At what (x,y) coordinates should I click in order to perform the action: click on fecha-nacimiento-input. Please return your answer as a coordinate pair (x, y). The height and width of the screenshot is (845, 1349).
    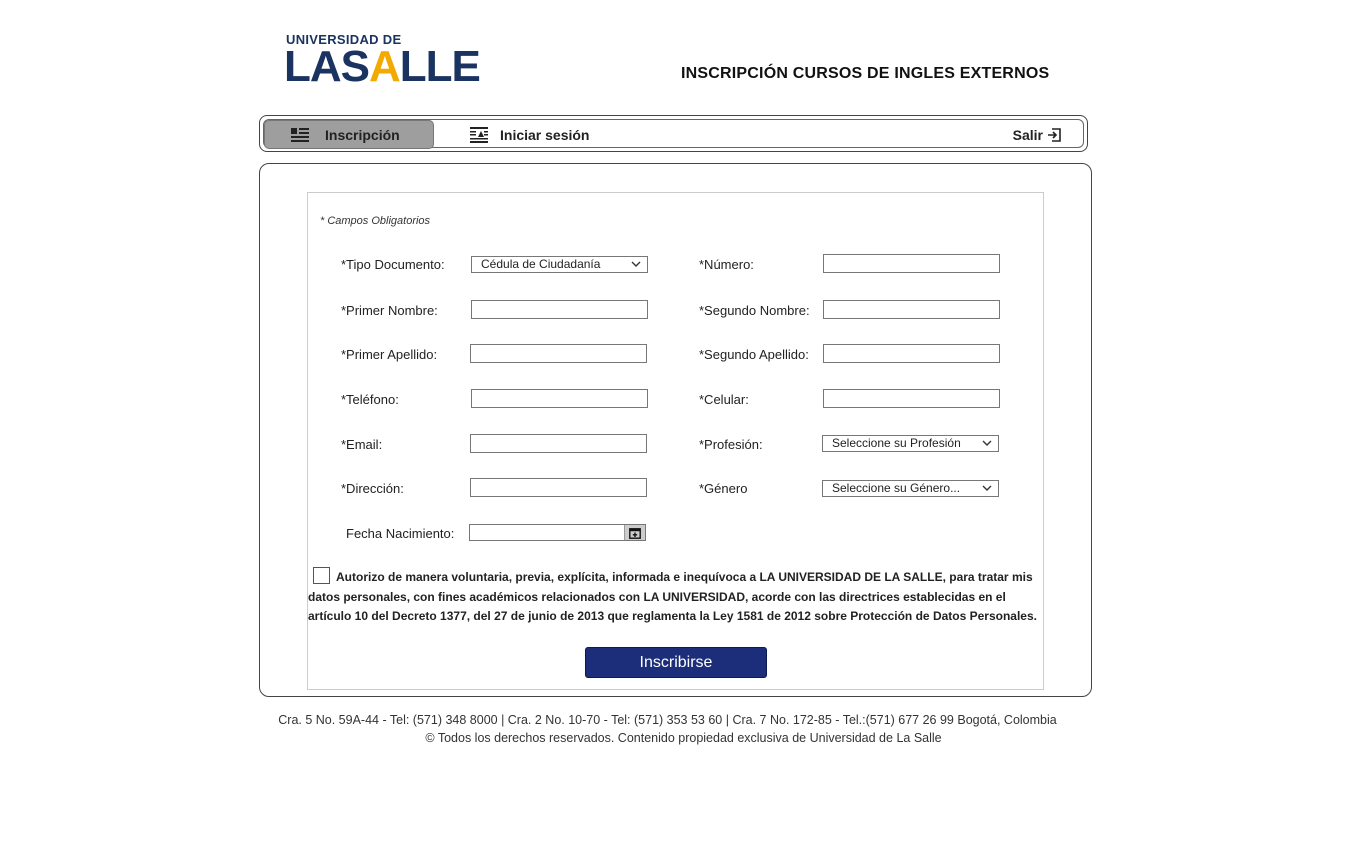
    Looking at the image, I should click on (557, 532).